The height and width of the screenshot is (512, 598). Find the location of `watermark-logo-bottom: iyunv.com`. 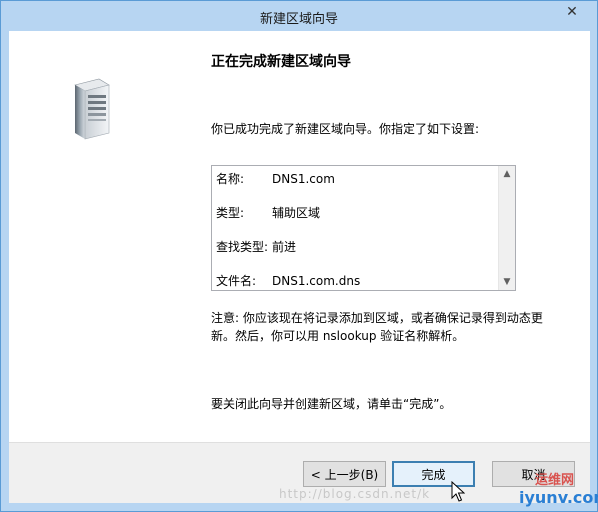

watermark-logo-bottom: iyunv.com is located at coordinates (558, 497).